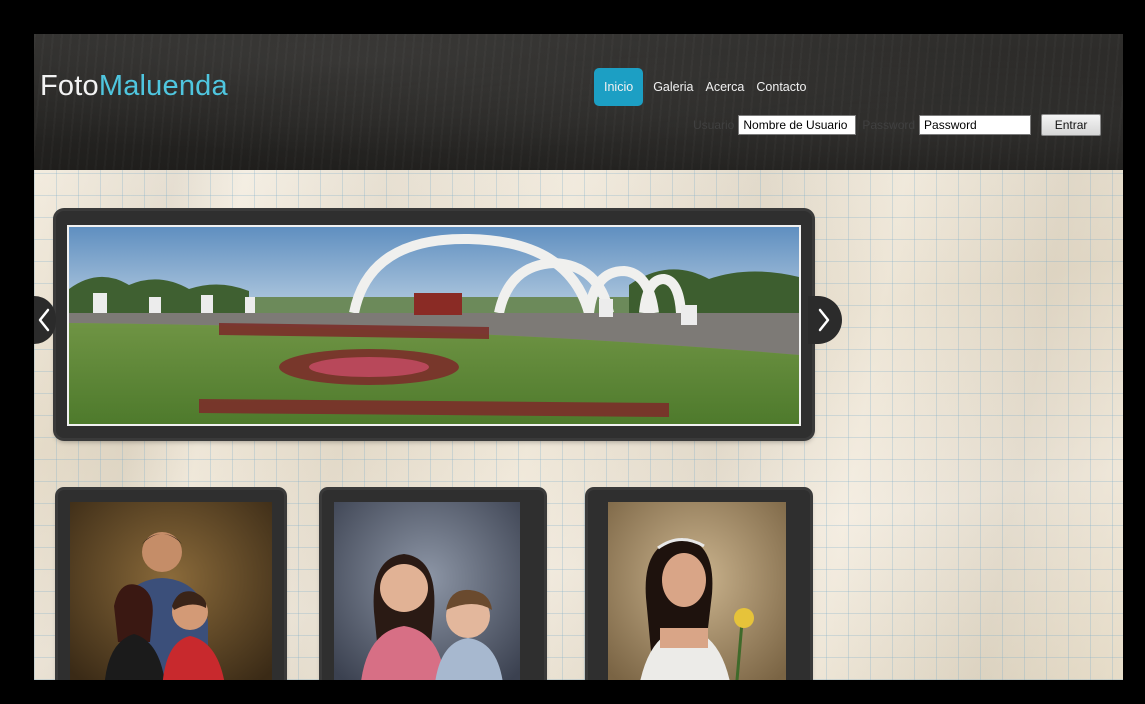  What do you see at coordinates (619, 87) in the screenshot?
I see `nav-item-inicio: Inicio` at bounding box center [619, 87].